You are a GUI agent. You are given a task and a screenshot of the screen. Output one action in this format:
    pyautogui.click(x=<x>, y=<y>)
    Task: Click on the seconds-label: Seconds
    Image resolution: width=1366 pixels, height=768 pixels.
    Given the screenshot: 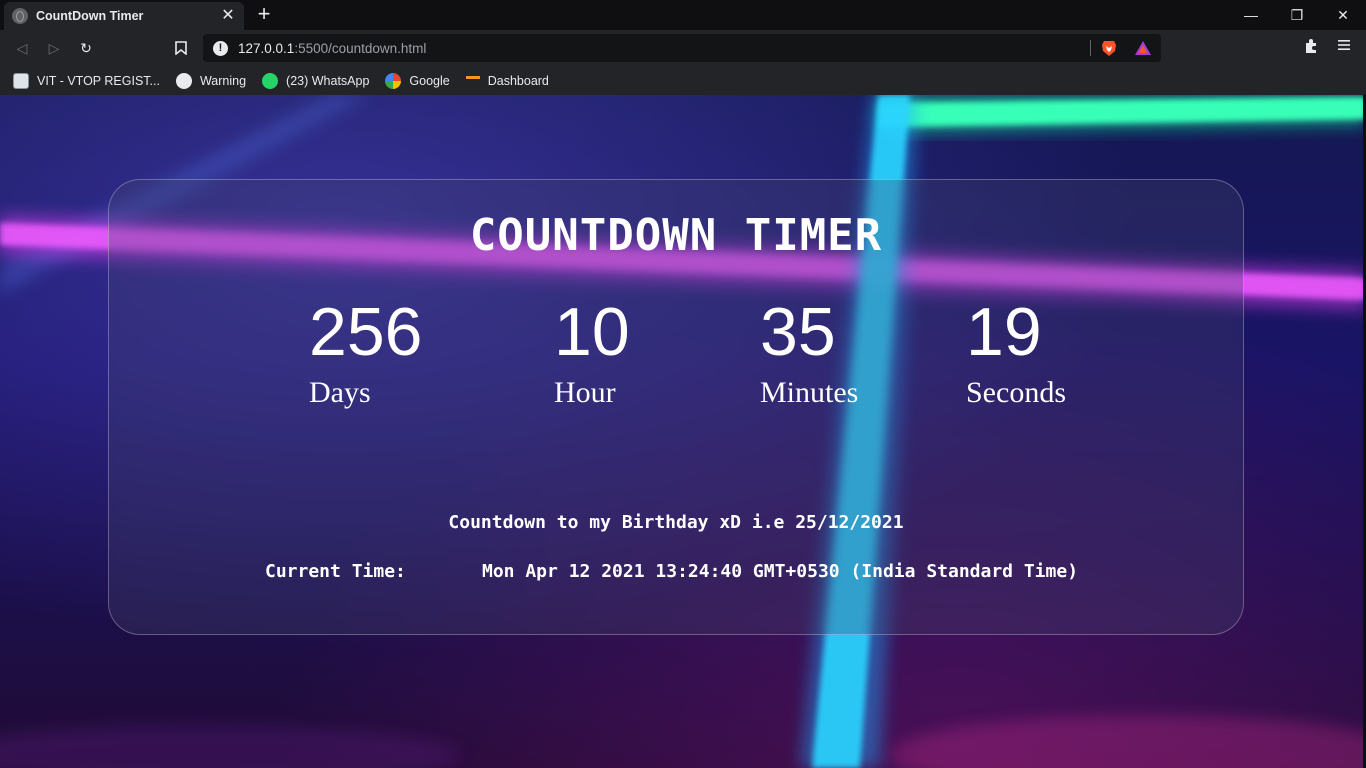 What is the action you would take?
    pyautogui.click(x=1016, y=392)
    